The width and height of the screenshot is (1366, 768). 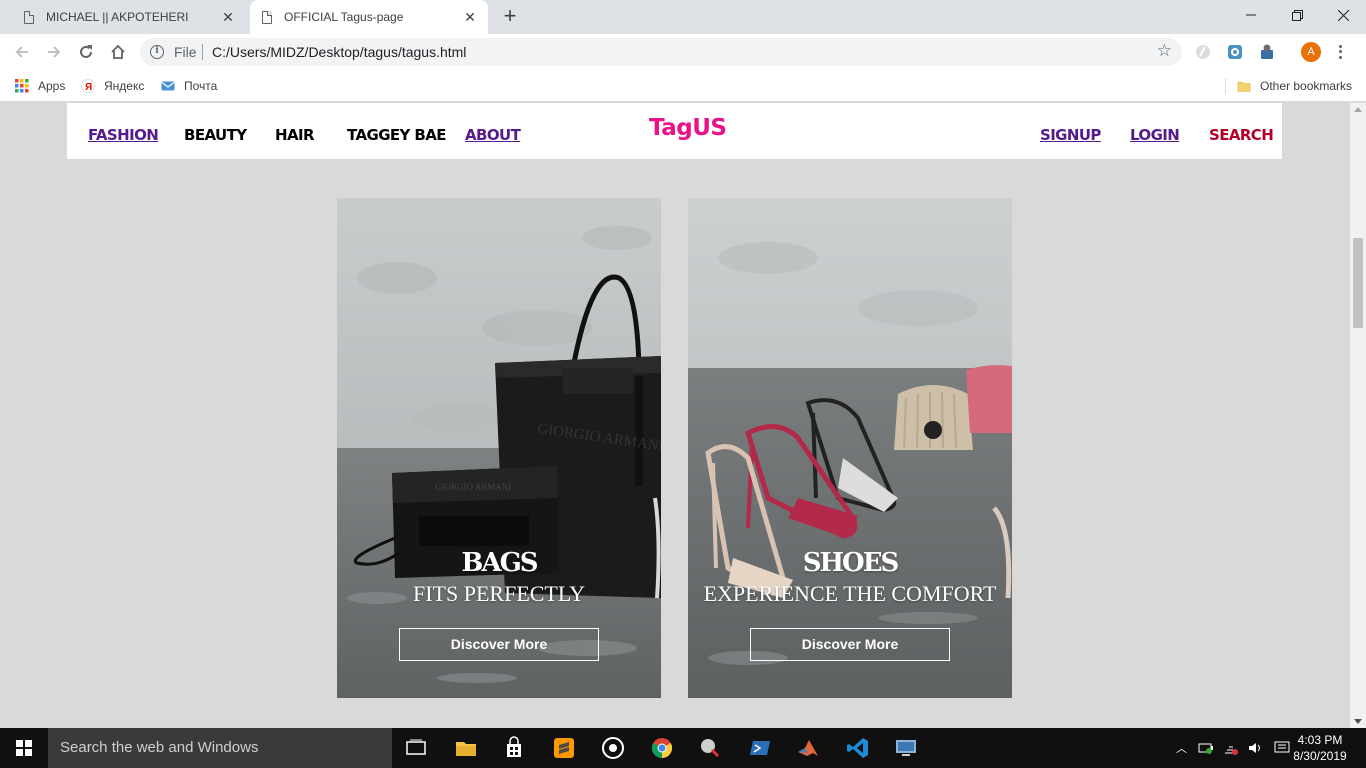 What do you see at coordinates (499, 593) in the screenshot?
I see `bags-subheading: FITS PERFECTLY` at bounding box center [499, 593].